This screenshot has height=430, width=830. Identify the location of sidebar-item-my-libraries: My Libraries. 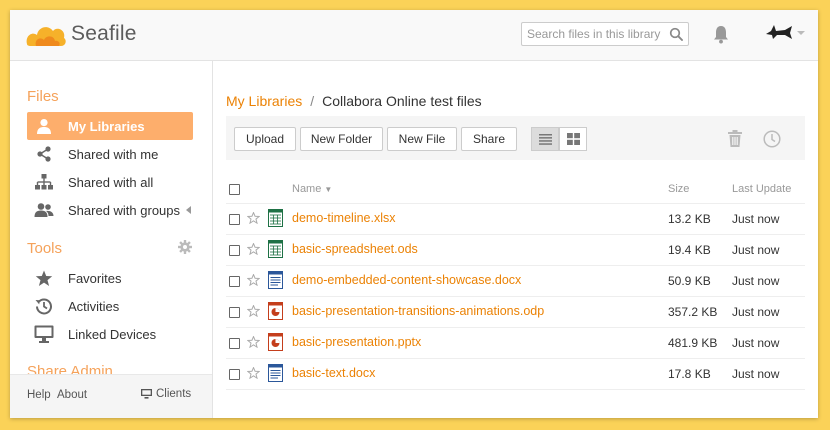
(110, 126).